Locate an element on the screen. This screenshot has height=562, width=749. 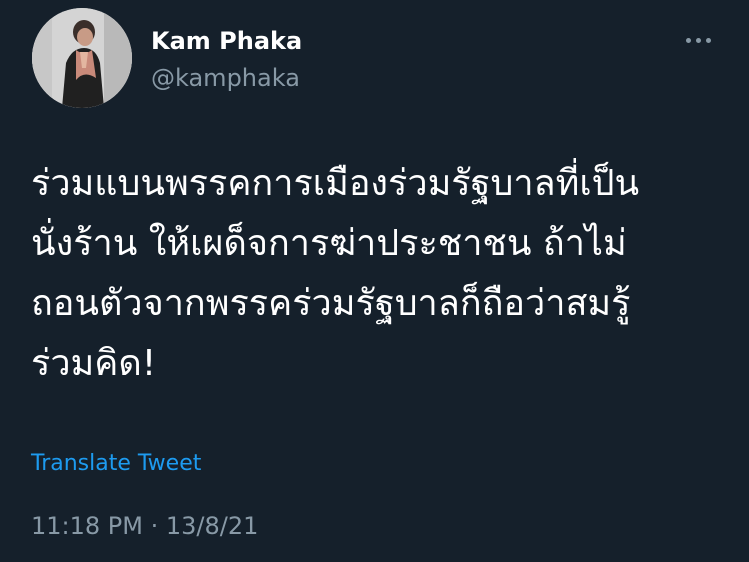
more-options-icon is located at coordinates (698, 40).